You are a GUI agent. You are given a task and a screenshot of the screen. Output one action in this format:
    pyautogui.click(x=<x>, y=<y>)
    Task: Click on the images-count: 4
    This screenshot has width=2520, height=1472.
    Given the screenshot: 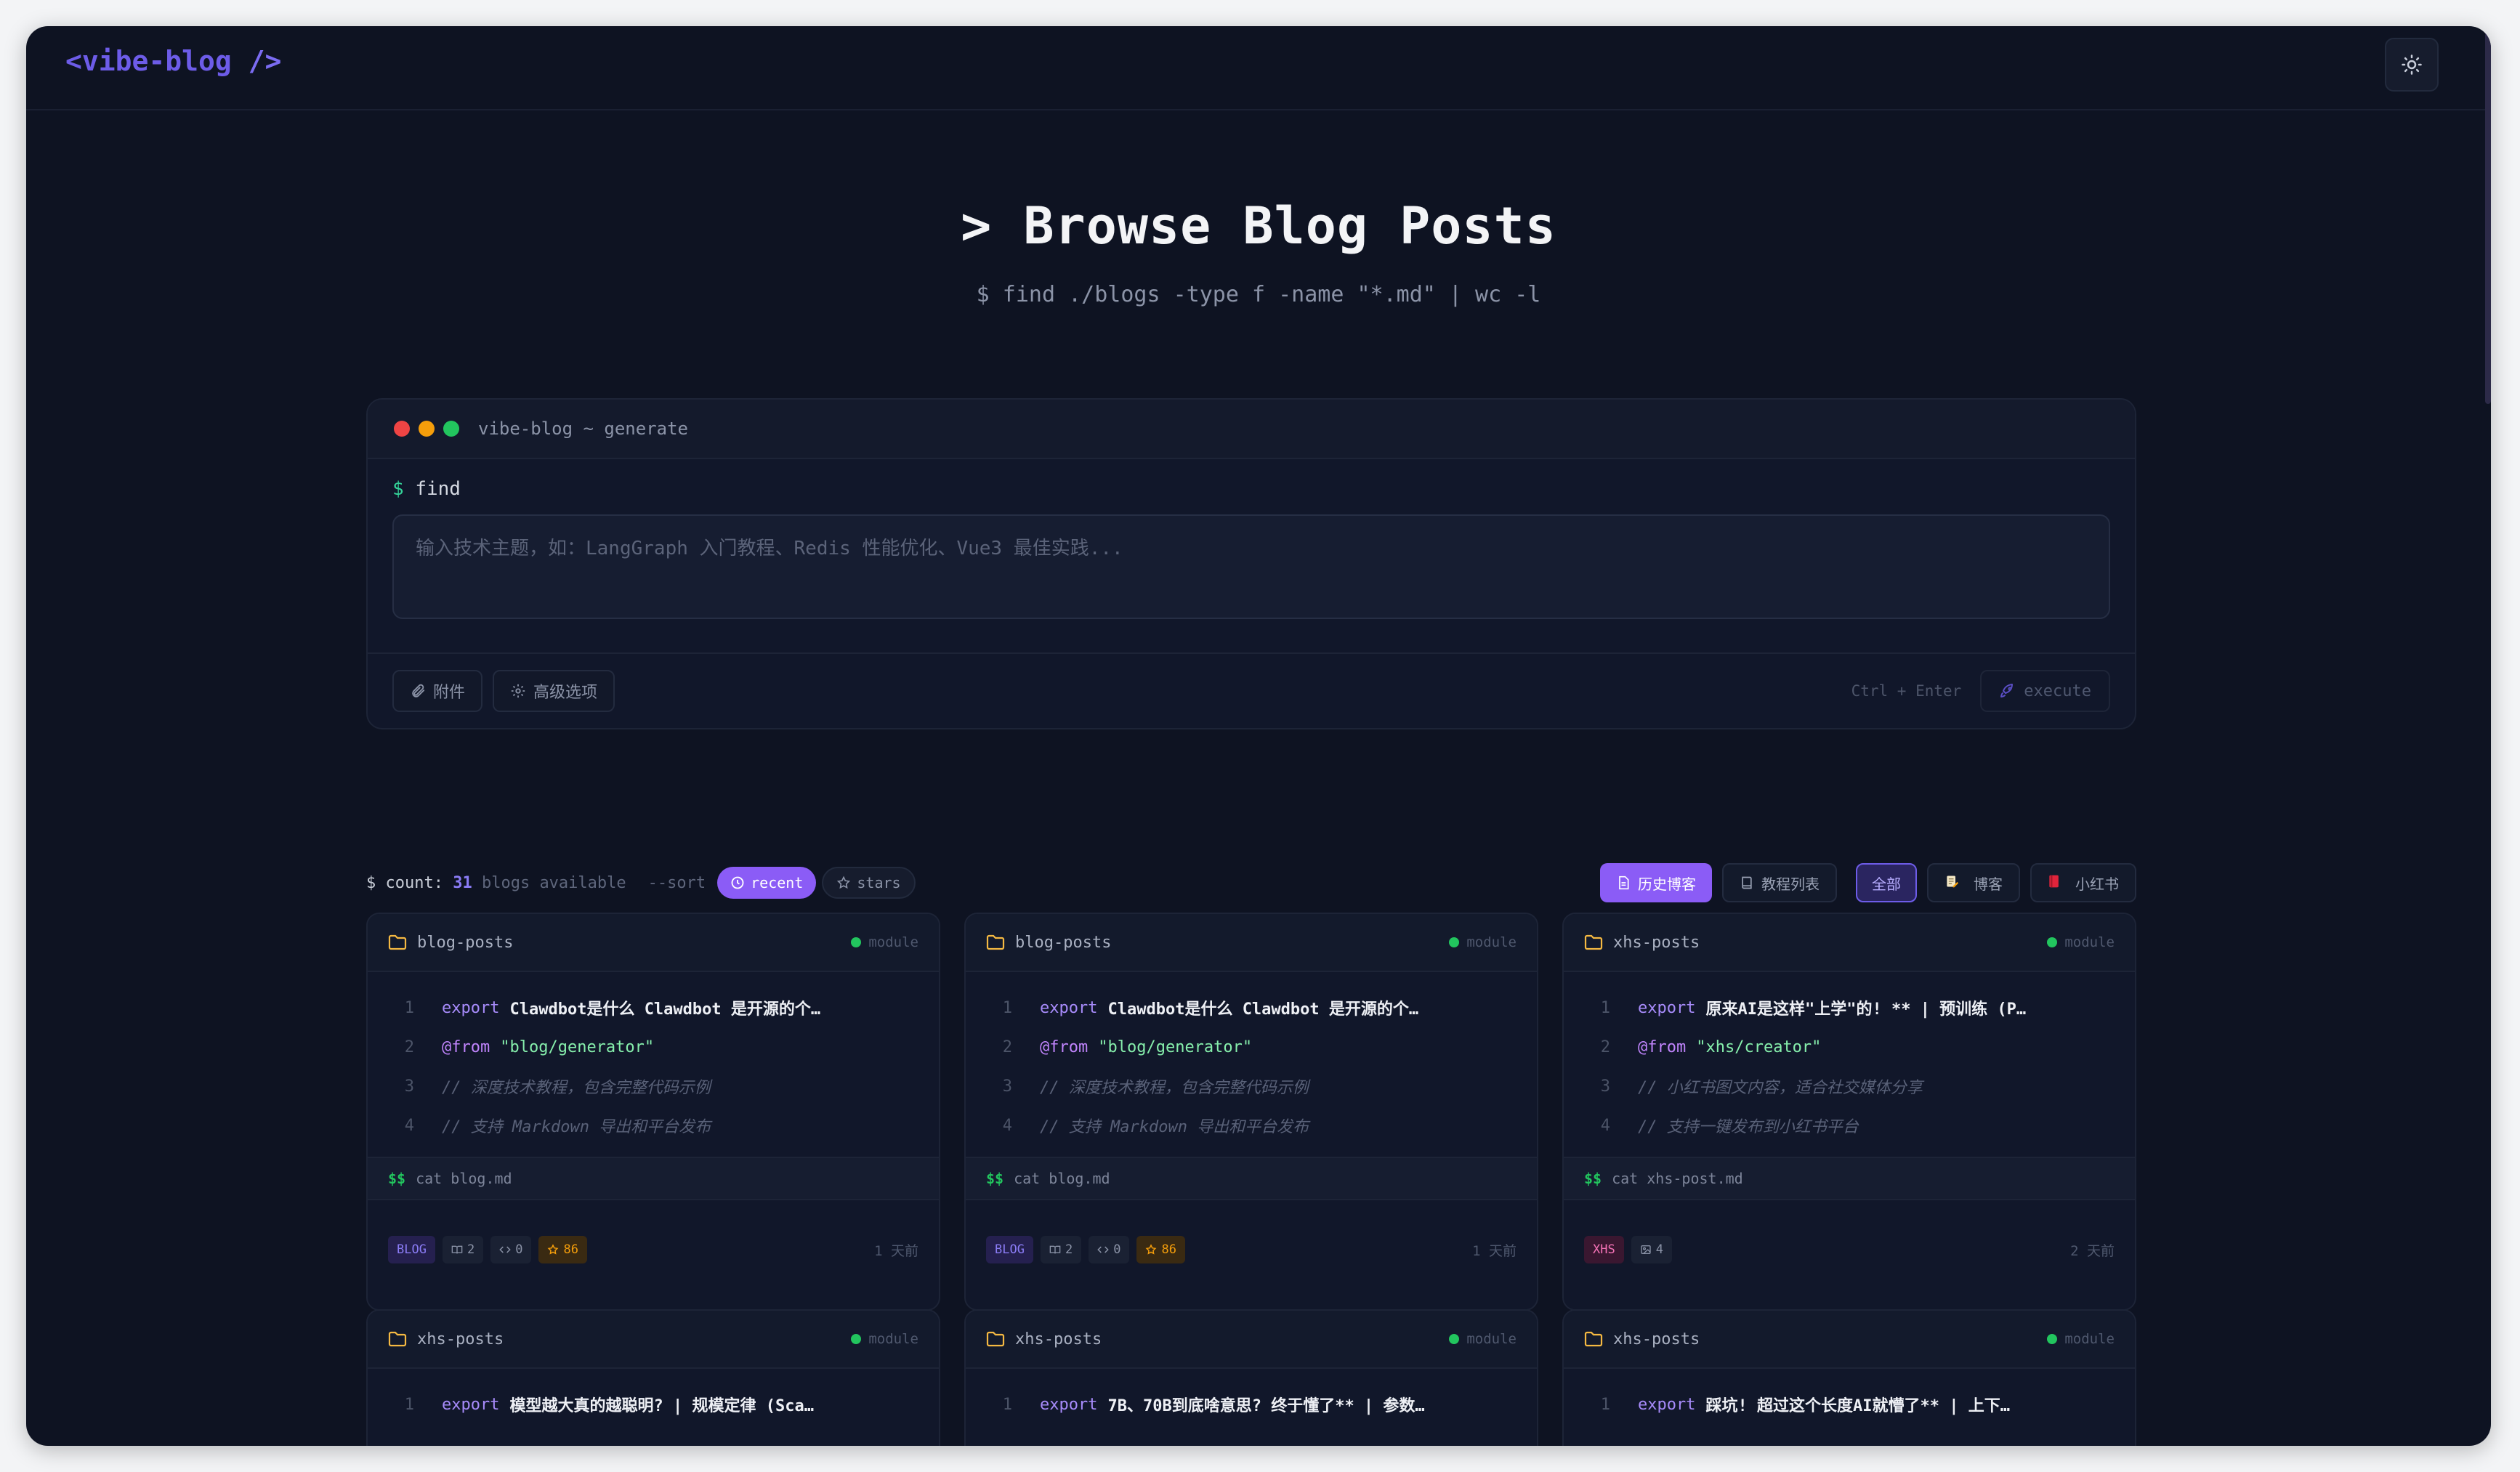 What is the action you would take?
    pyautogui.click(x=1659, y=1249)
    